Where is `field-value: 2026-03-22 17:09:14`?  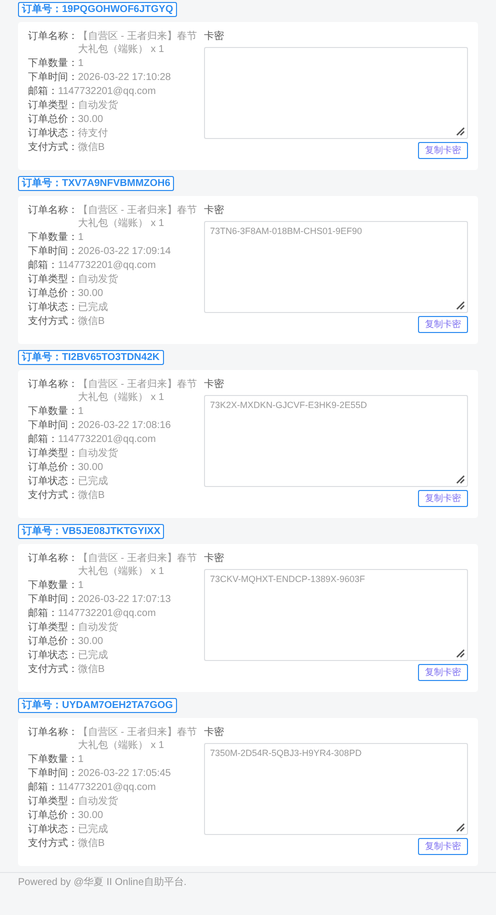 field-value: 2026-03-22 17:09:14 is located at coordinates (124, 251).